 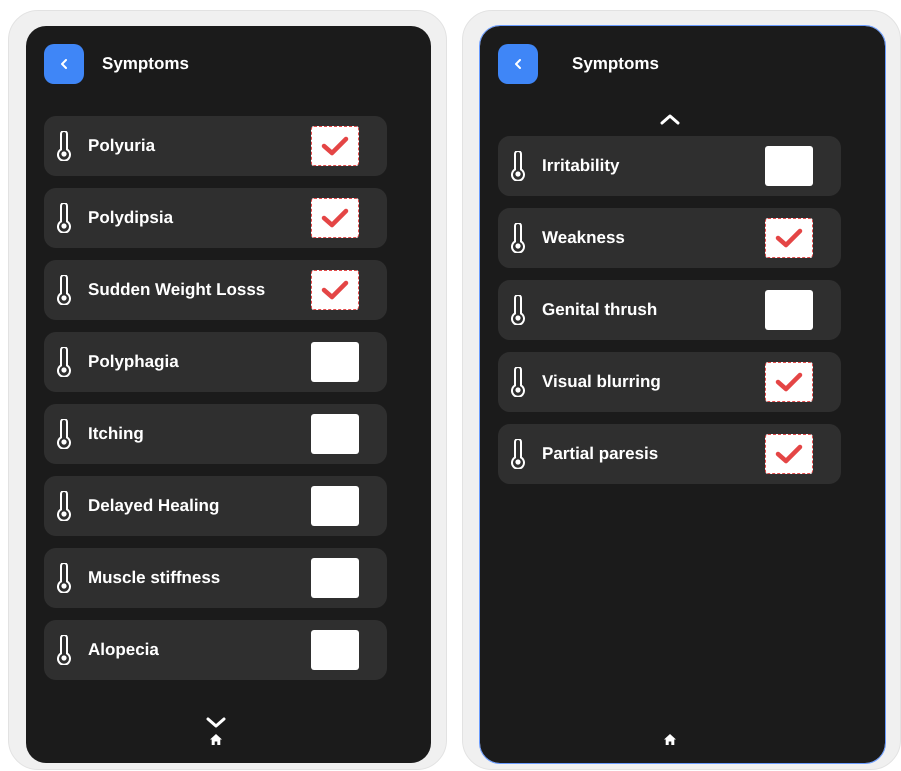 What do you see at coordinates (601, 454) in the screenshot?
I see `symptom-label: Partial paresis` at bounding box center [601, 454].